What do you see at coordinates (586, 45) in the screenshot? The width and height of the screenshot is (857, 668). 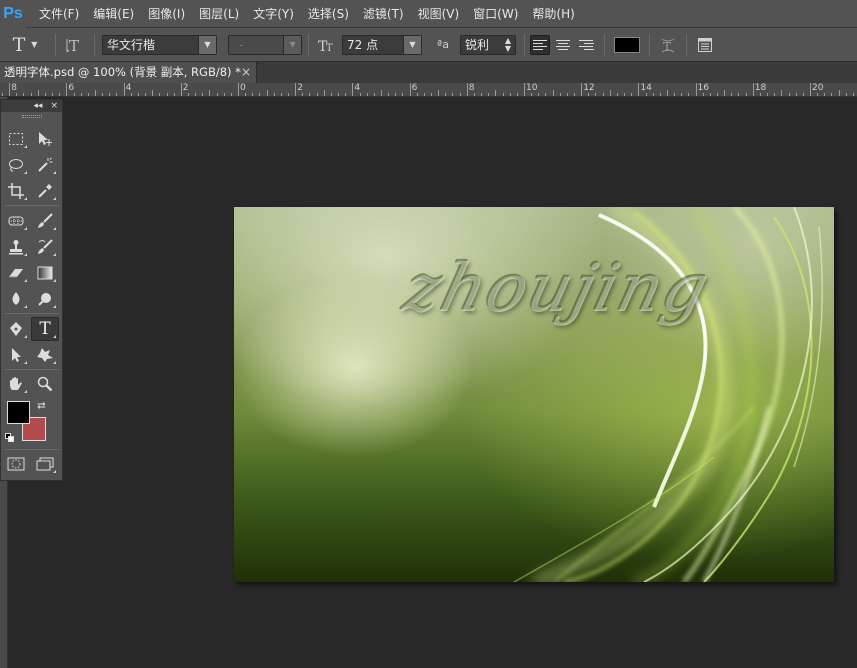 I see `align-right-button` at bounding box center [586, 45].